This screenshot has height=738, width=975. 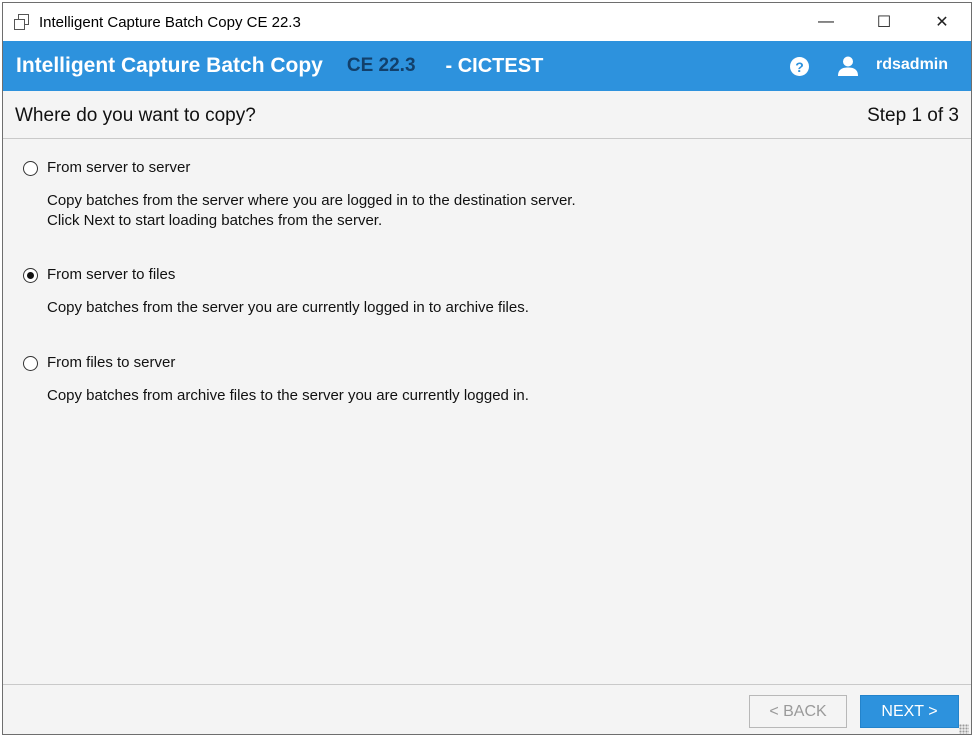 I want to click on maximize-button: ☐, so click(x=884, y=22).